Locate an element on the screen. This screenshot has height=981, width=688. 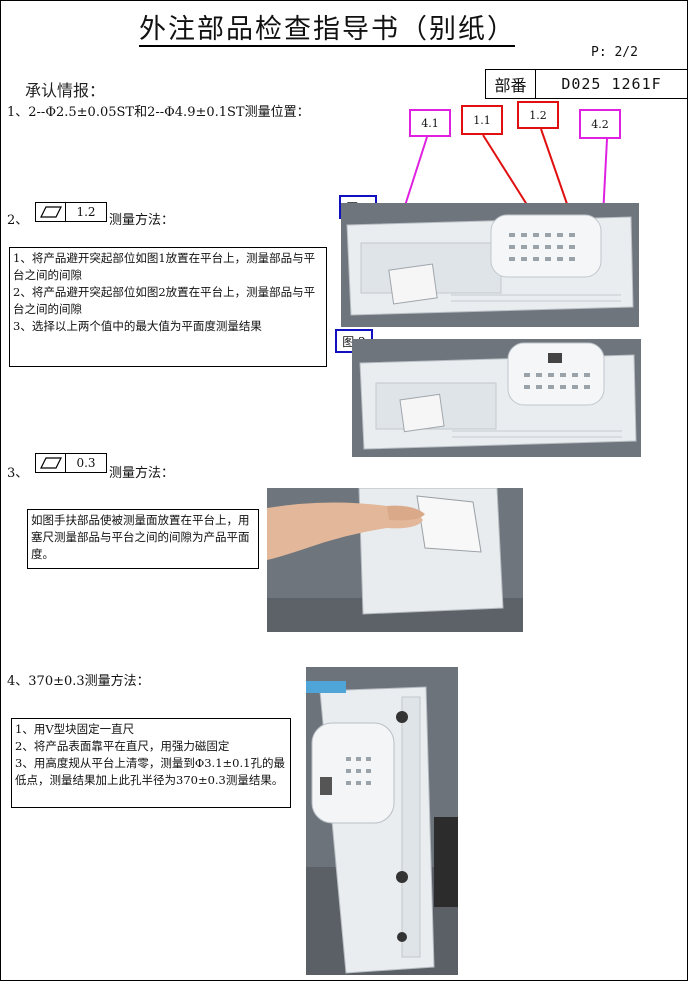
flatness-value-3: 0.3 is located at coordinates (86, 463).